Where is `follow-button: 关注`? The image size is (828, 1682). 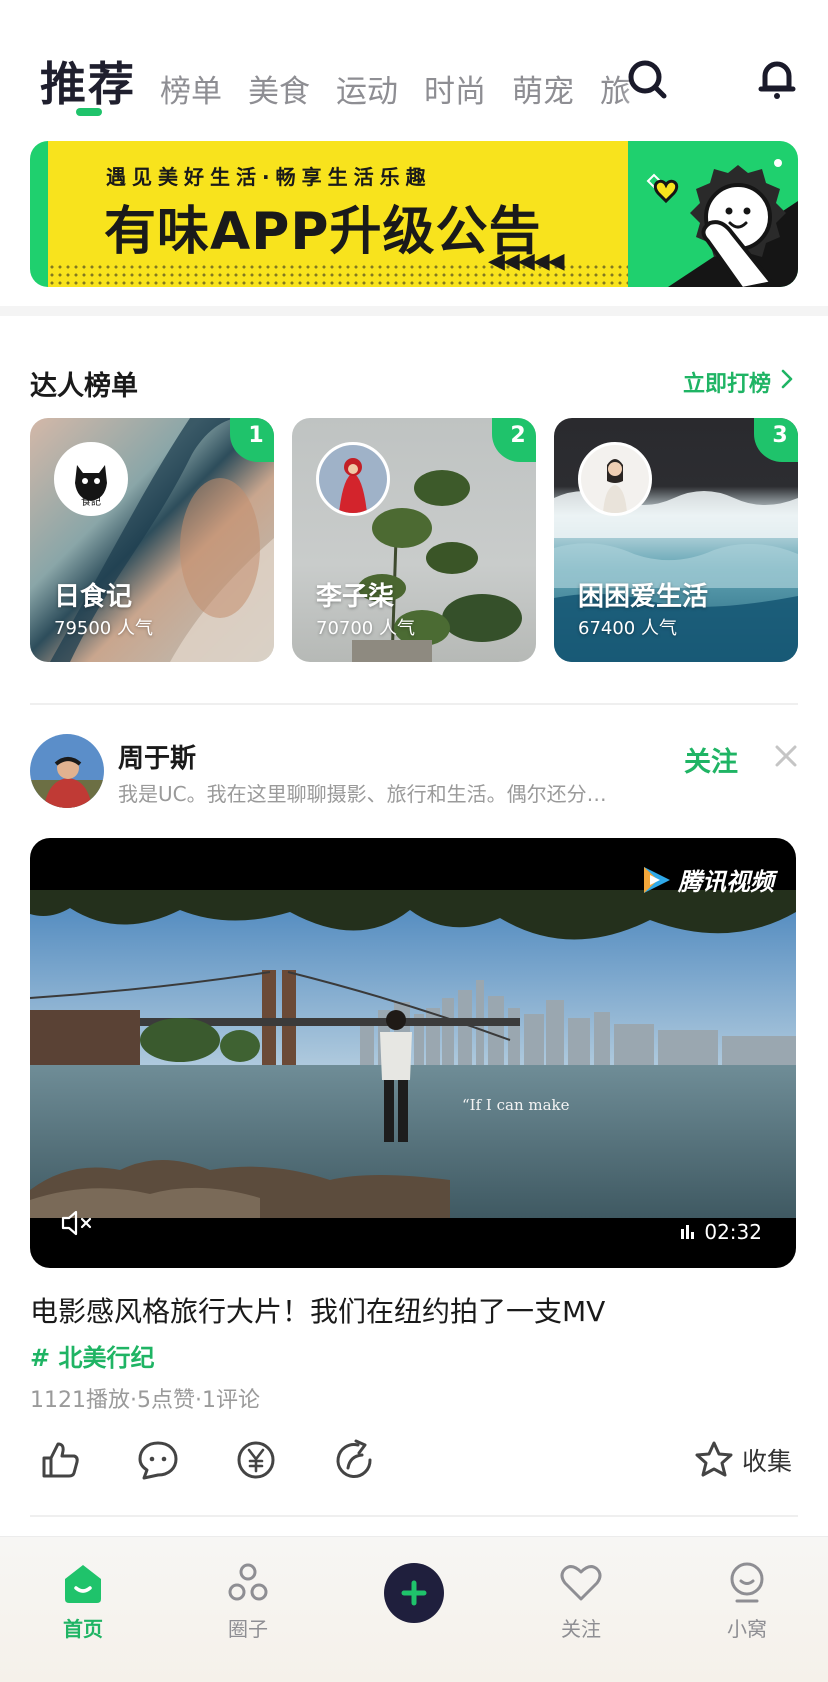
follow-button: 关注 is located at coordinates (711, 759).